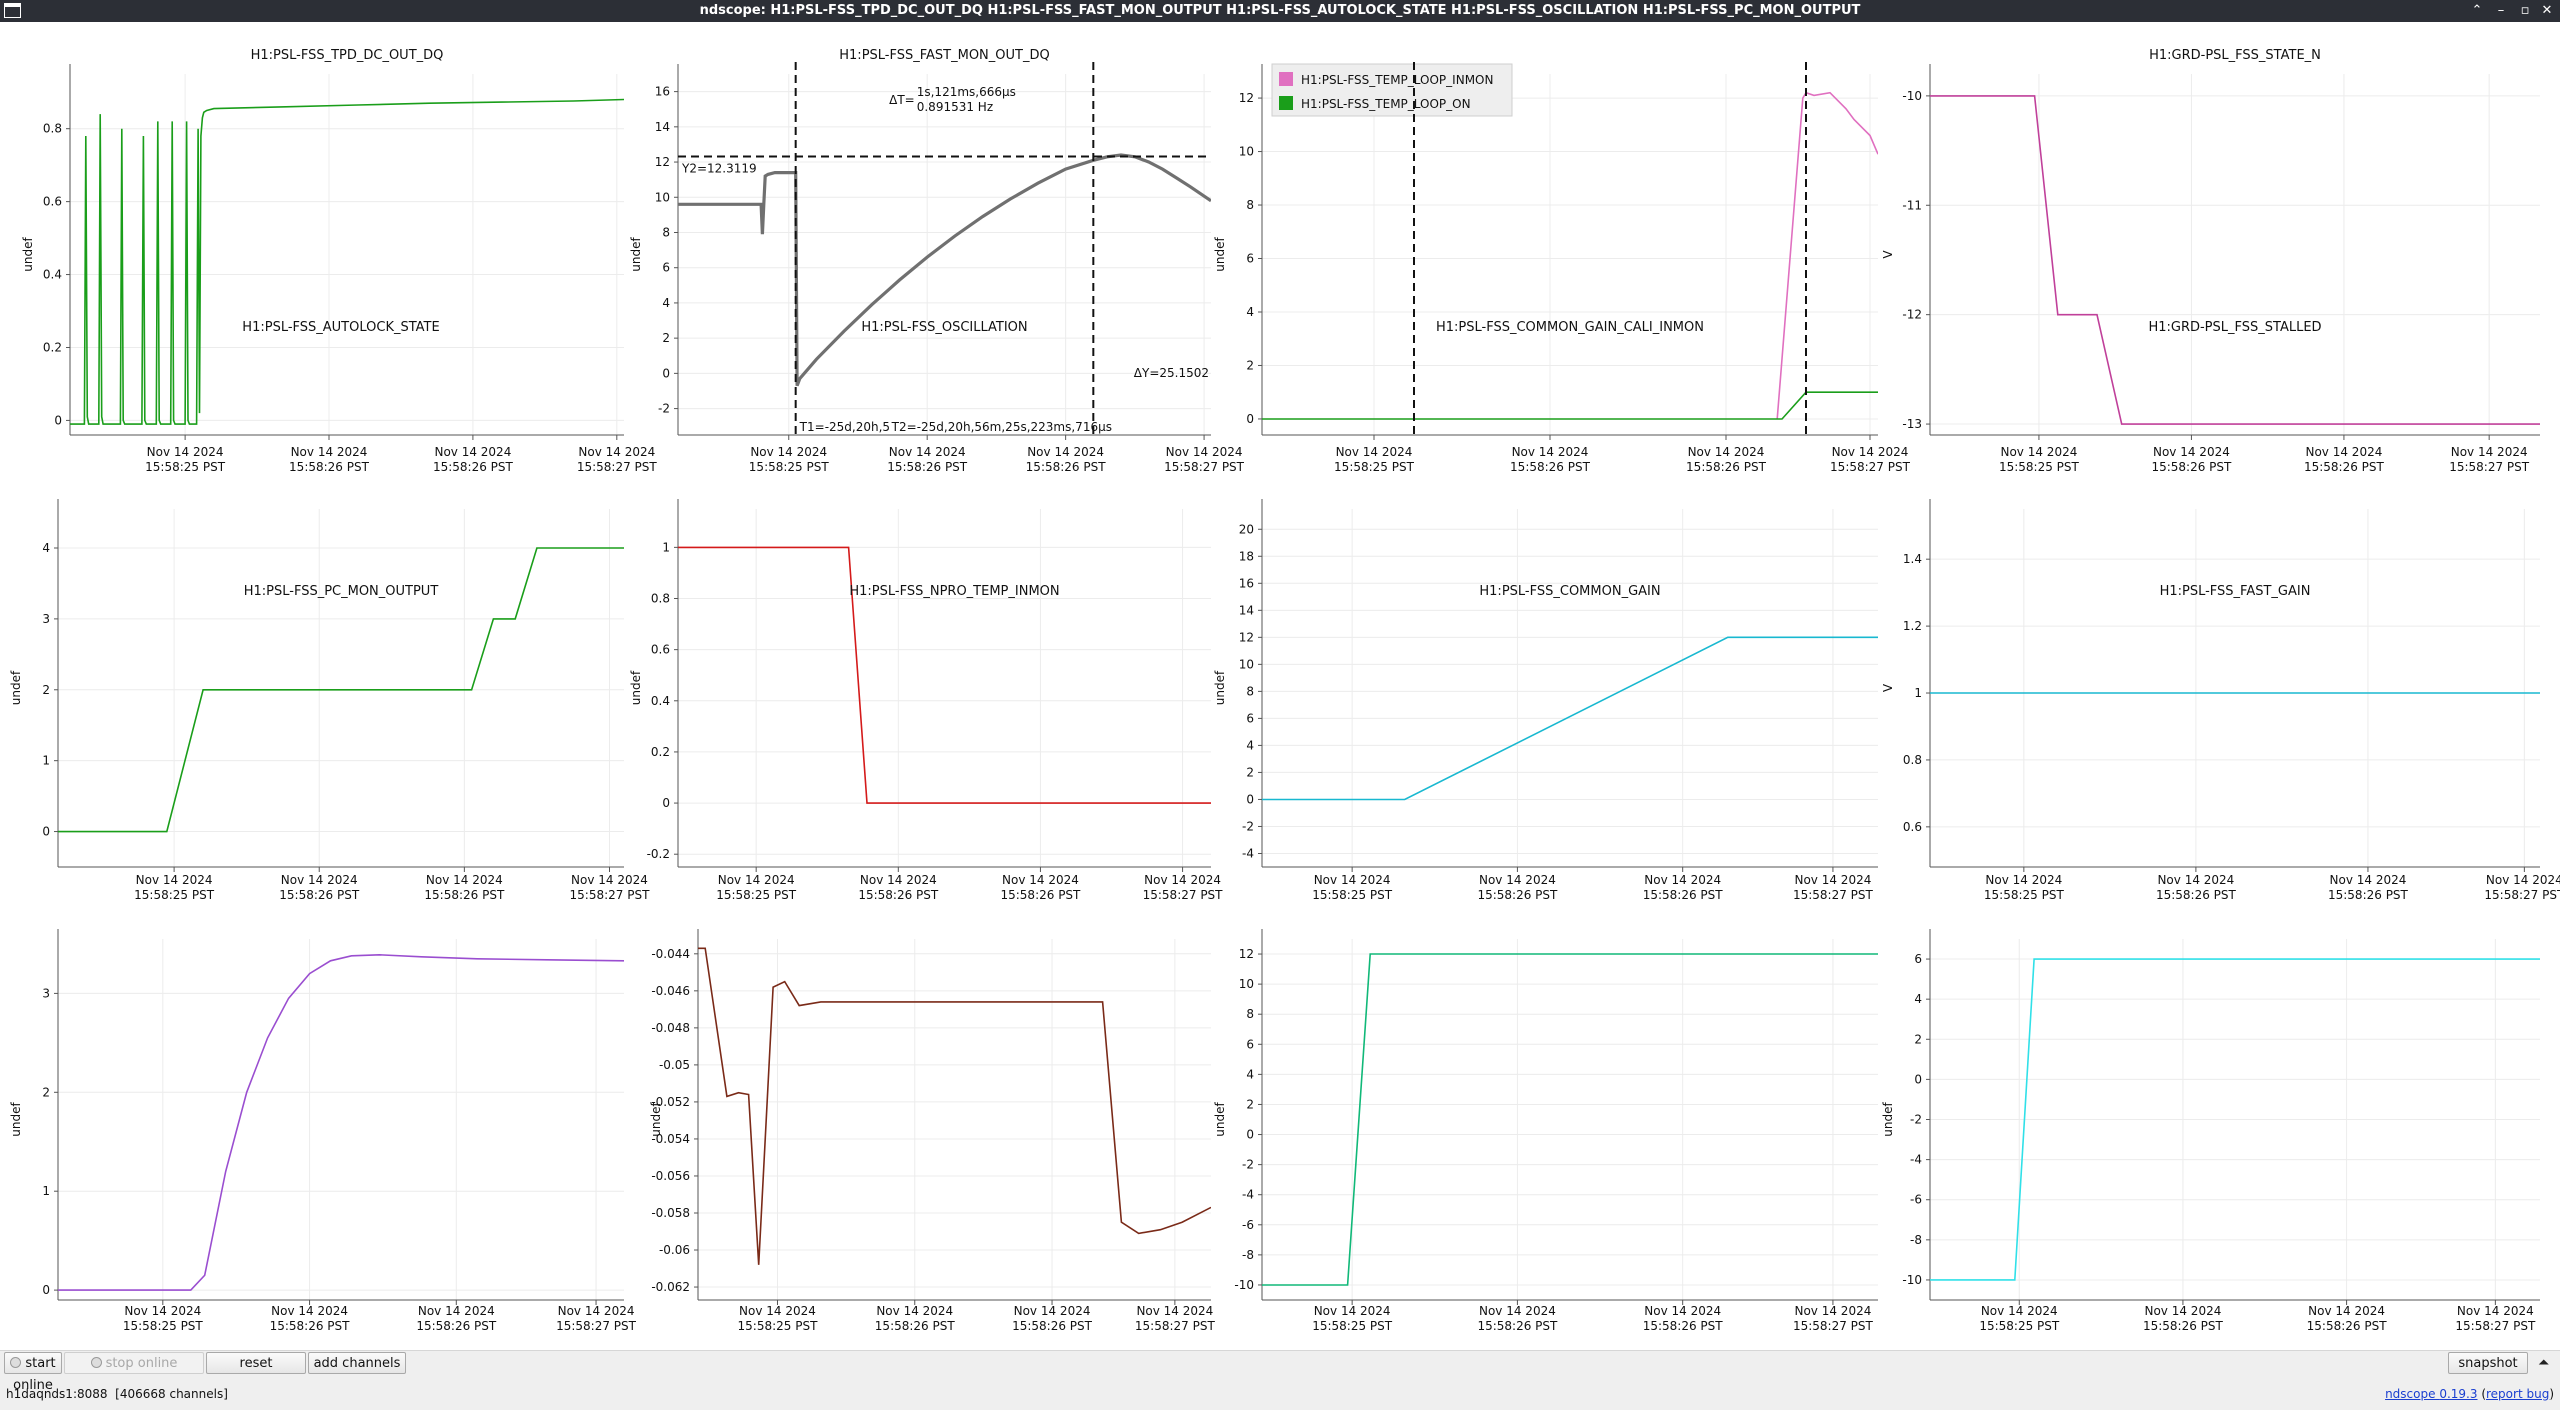 The image size is (2560, 1410). I want to click on chevron-up-icon: ⌃, so click(2477, 11).